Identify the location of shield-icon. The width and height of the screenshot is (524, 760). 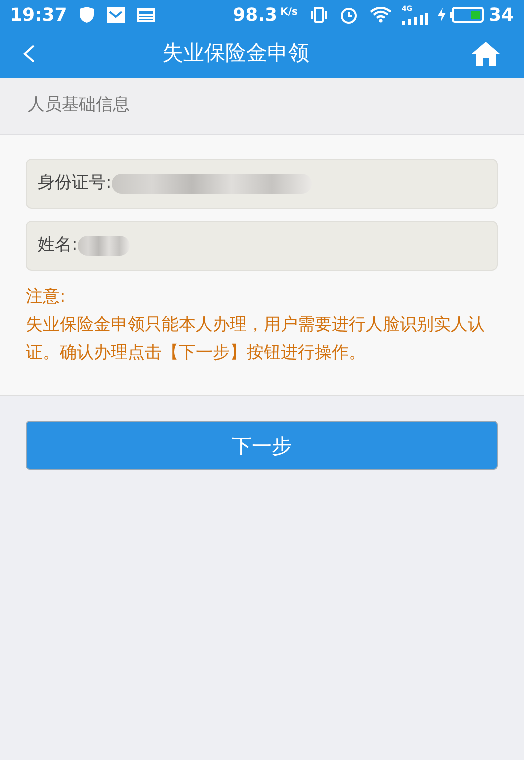
(87, 15).